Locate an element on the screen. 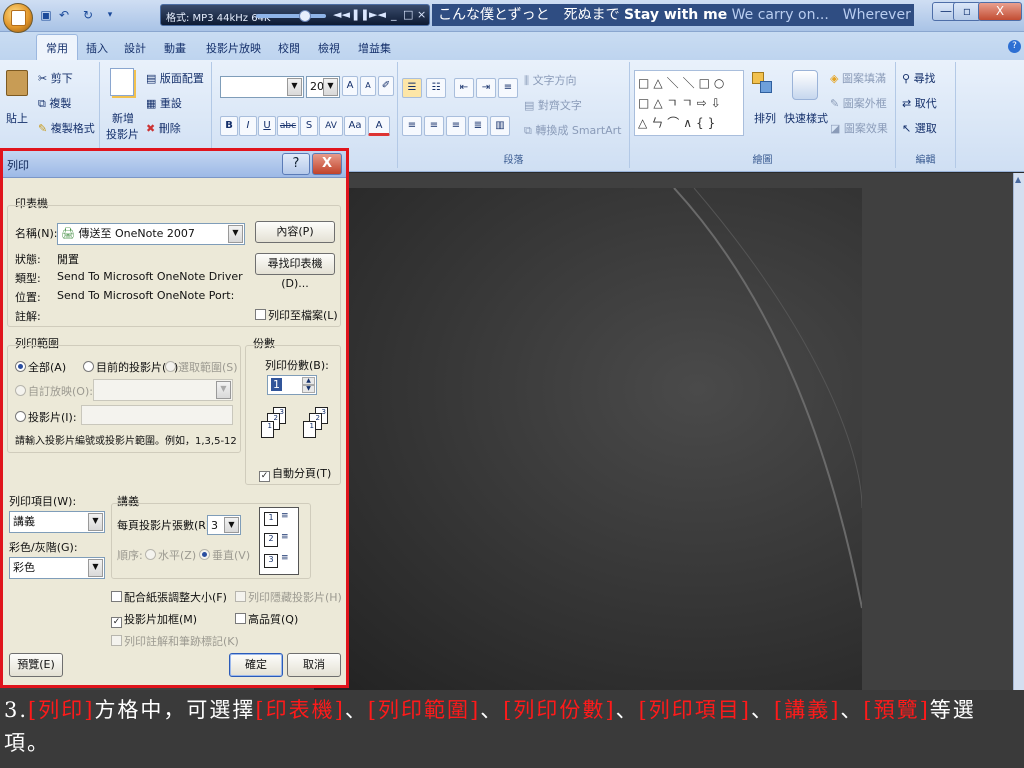 This screenshot has height=768, width=1024. print-what-select: 講義 ▼ is located at coordinates (57, 522).